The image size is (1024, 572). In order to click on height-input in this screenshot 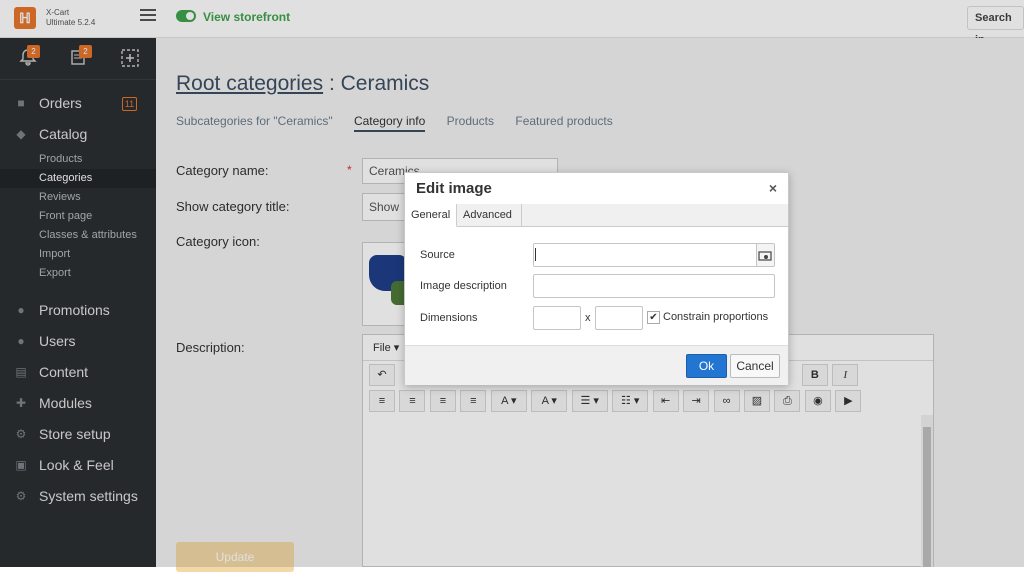, I will do `click(619, 318)`.